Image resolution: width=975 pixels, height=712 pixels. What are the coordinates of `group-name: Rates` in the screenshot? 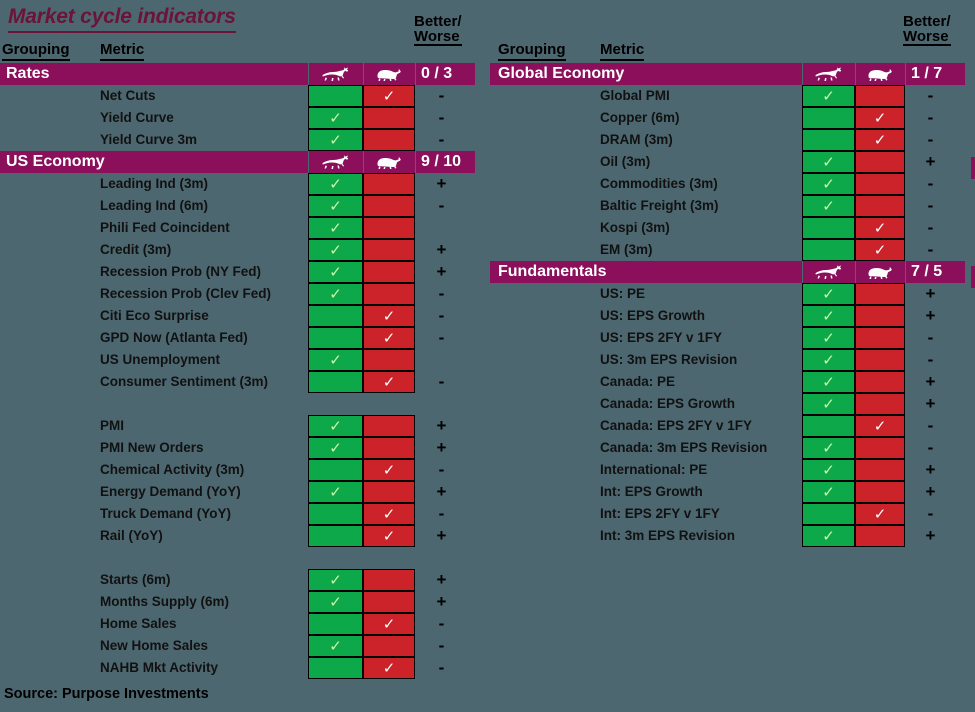 It's located at (28, 73).